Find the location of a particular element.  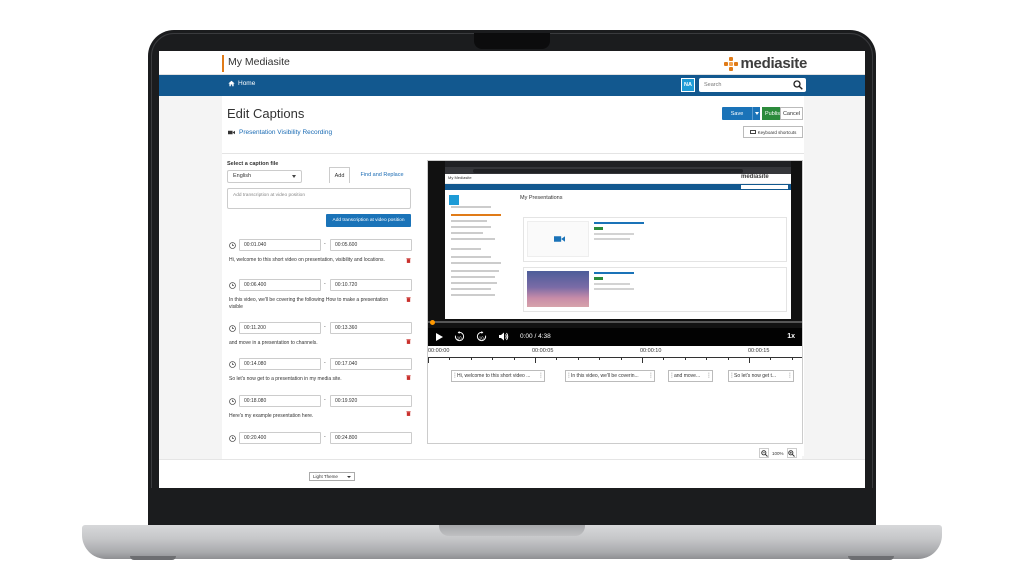

zoom-in-button is located at coordinates (791, 453).